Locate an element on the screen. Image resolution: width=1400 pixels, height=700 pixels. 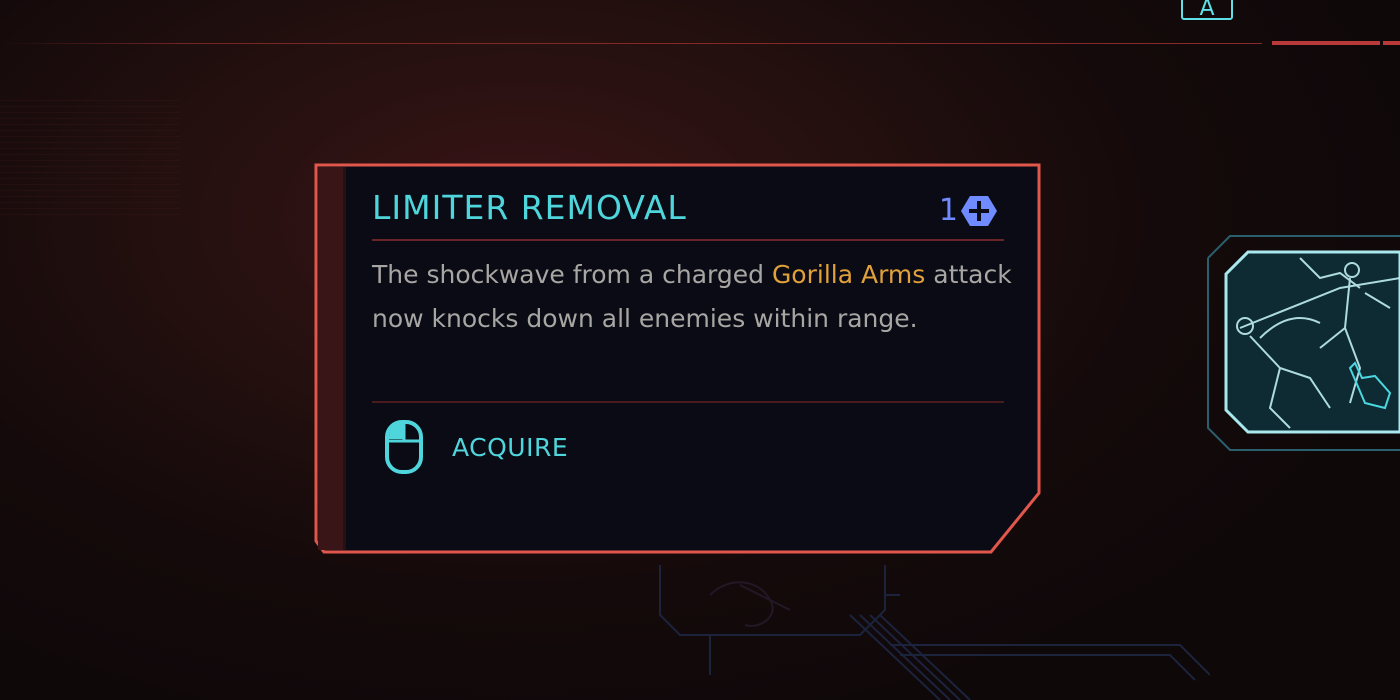
key-hint-badge: A is located at coordinates (1207, 10).